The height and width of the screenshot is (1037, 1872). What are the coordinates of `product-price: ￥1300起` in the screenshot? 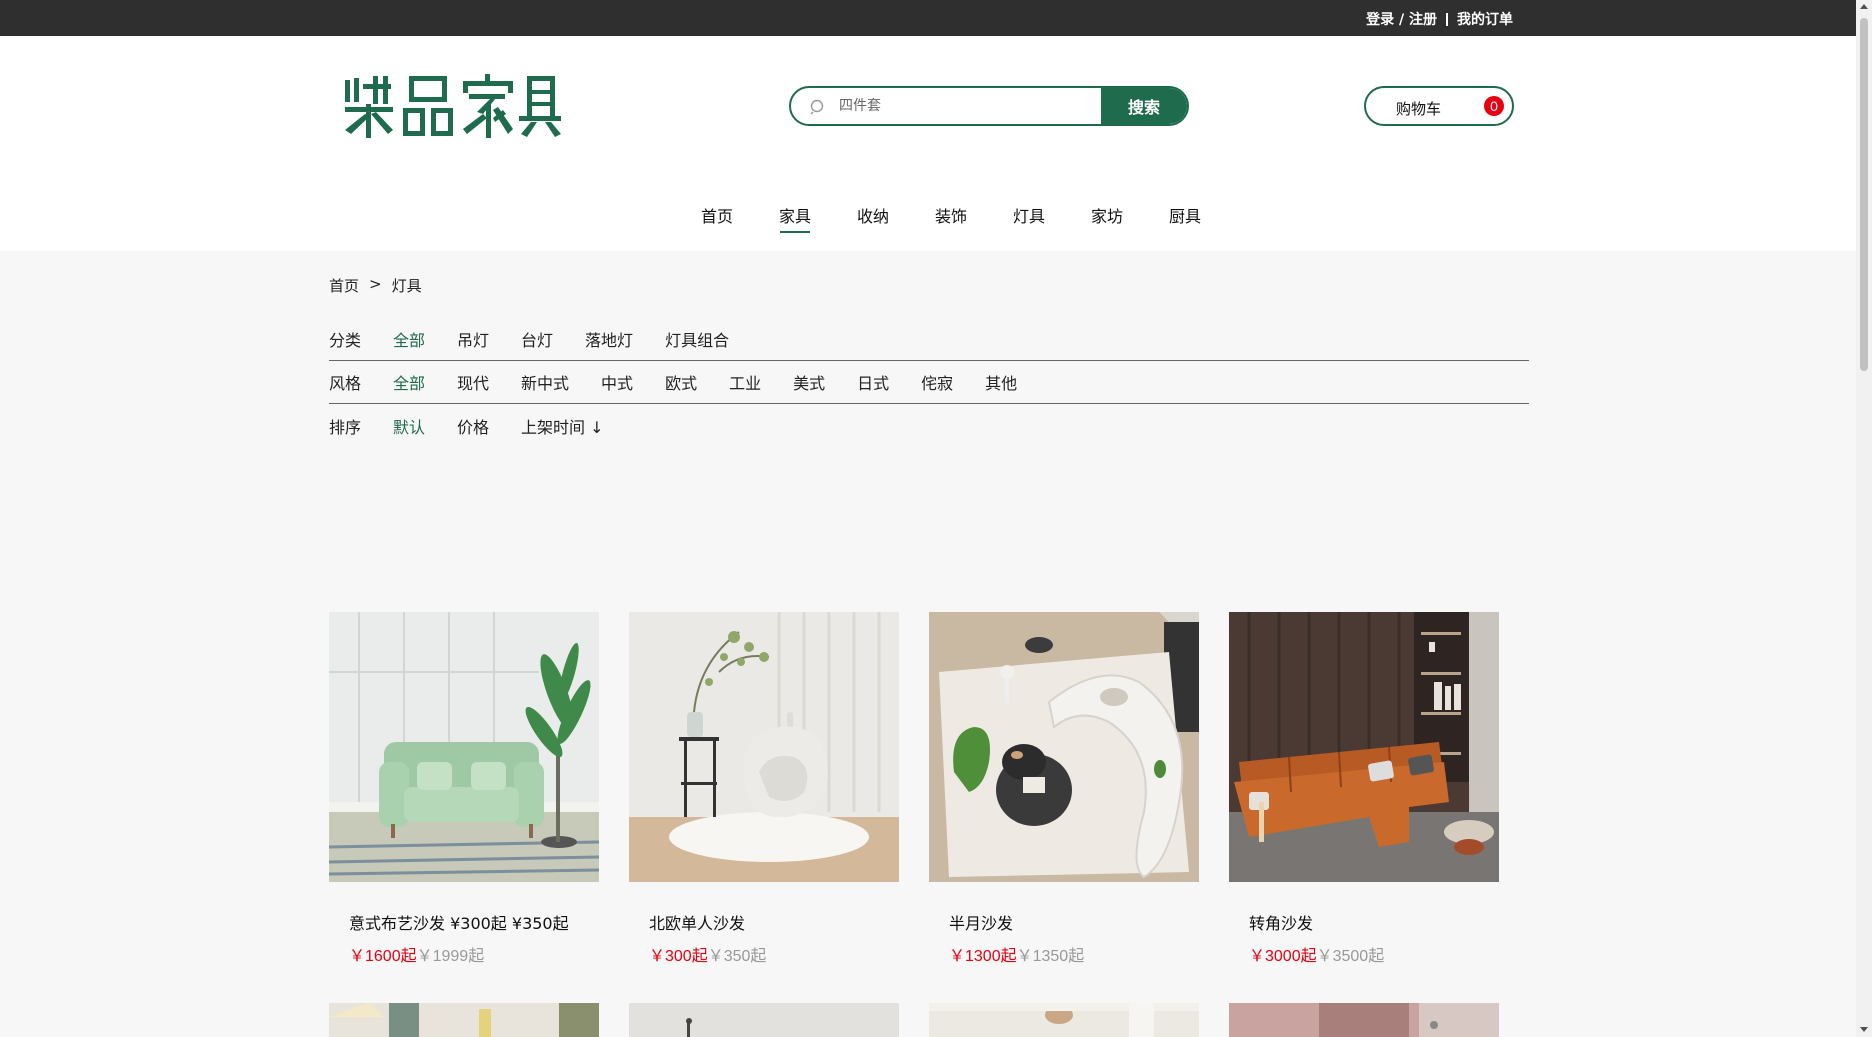 It's located at (983, 956).